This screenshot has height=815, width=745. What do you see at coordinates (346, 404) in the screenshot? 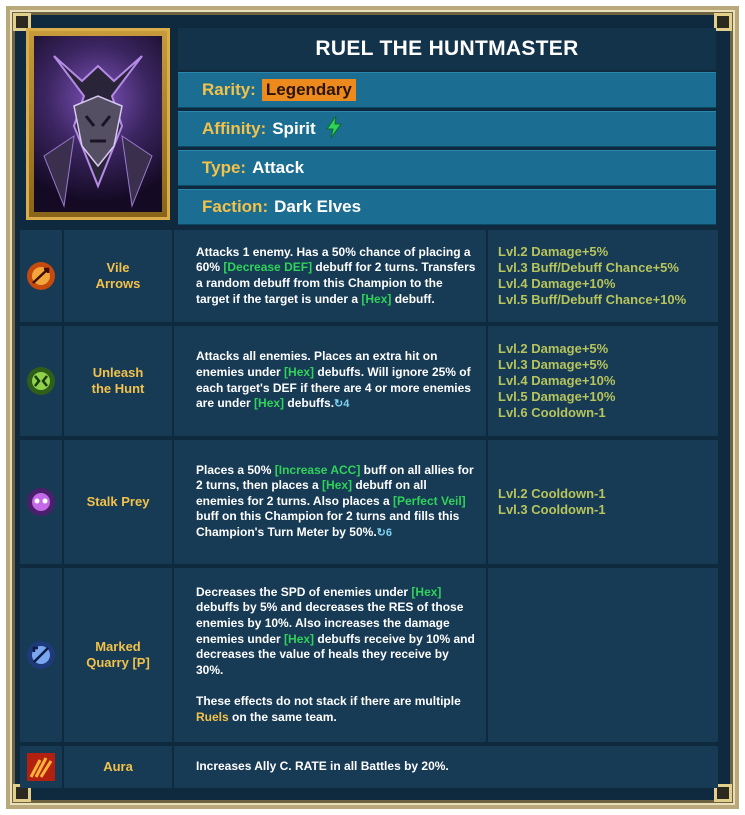
I see `cooldown-value: 4` at bounding box center [346, 404].